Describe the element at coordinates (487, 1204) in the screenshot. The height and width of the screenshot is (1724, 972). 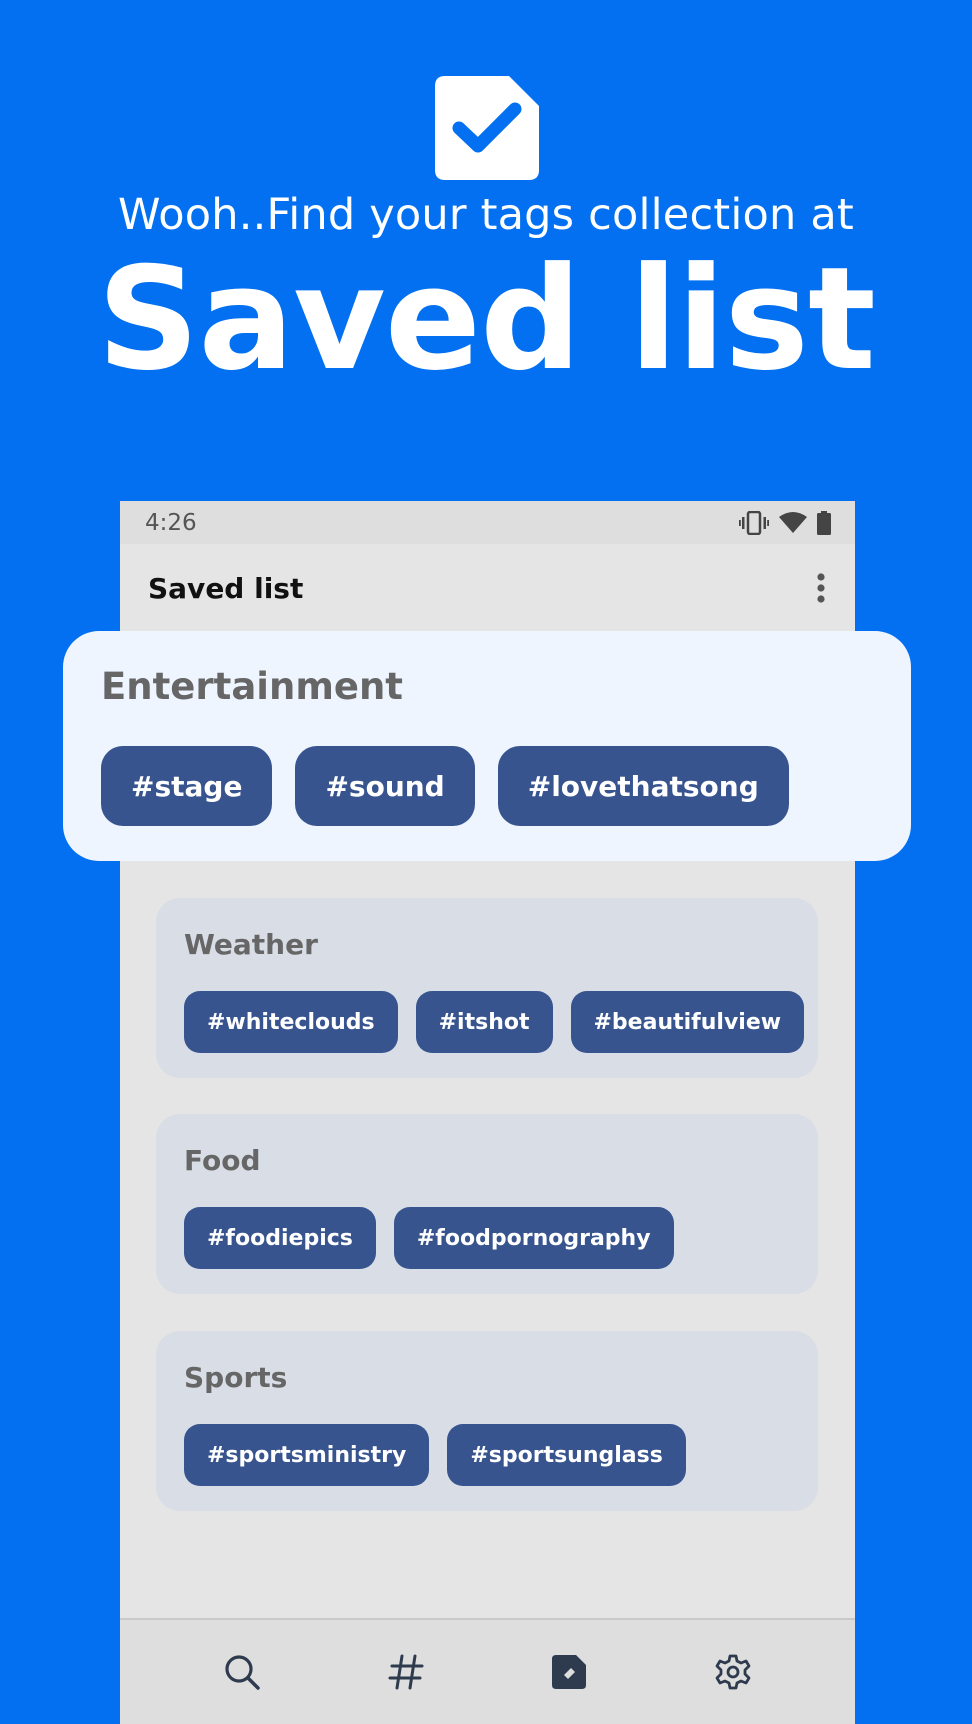
I see `collection-card-food: Food #foodiepics #foodpornography` at that location.